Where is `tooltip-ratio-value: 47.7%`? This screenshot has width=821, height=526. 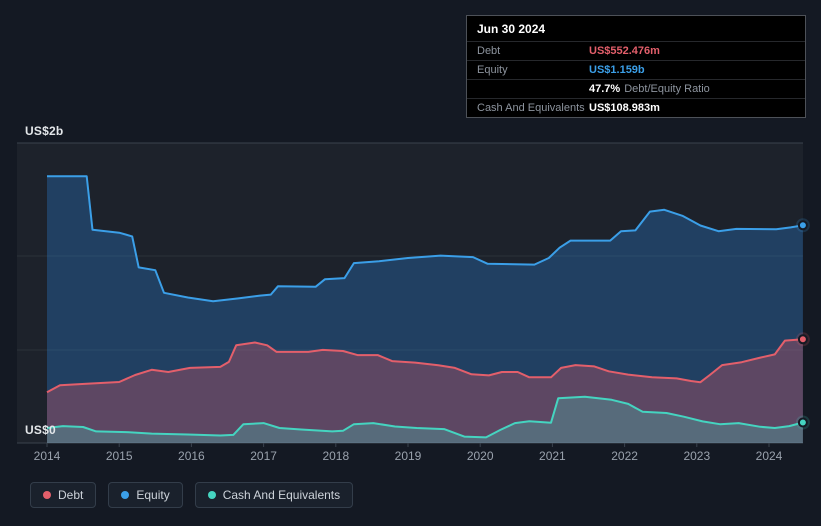 tooltip-ratio-value: 47.7% is located at coordinates (605, 89).